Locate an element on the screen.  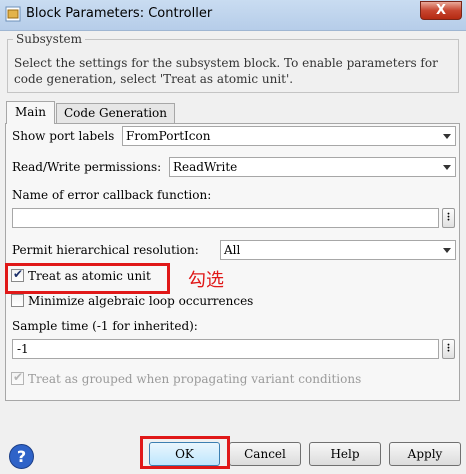
rw-permissions-dropdown: ReadWrite is located at coordinates (312, 167).